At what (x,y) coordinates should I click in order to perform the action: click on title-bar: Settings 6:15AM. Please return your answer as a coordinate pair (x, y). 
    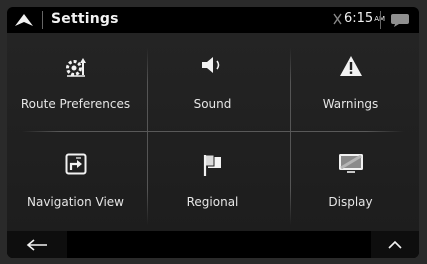
    Looking at the image, I should click on (213, 20).